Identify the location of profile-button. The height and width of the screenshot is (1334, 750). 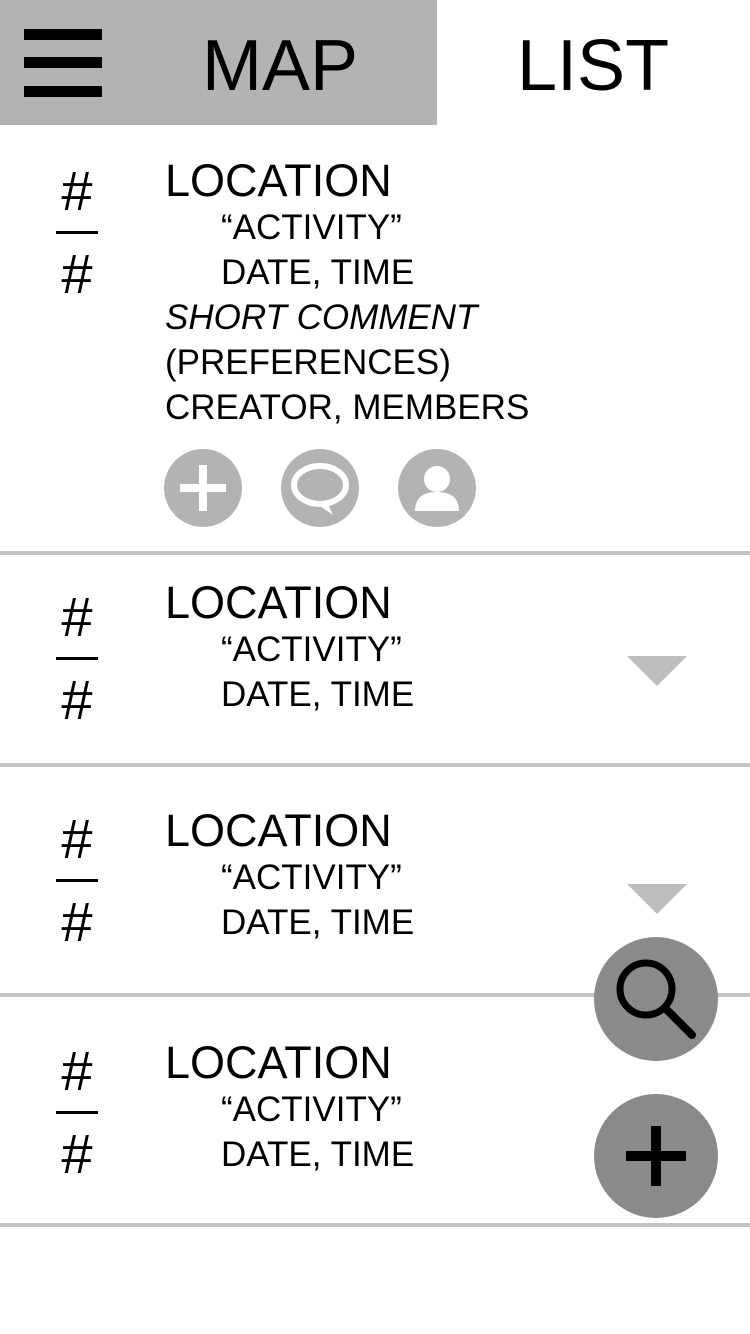
(437, 488).